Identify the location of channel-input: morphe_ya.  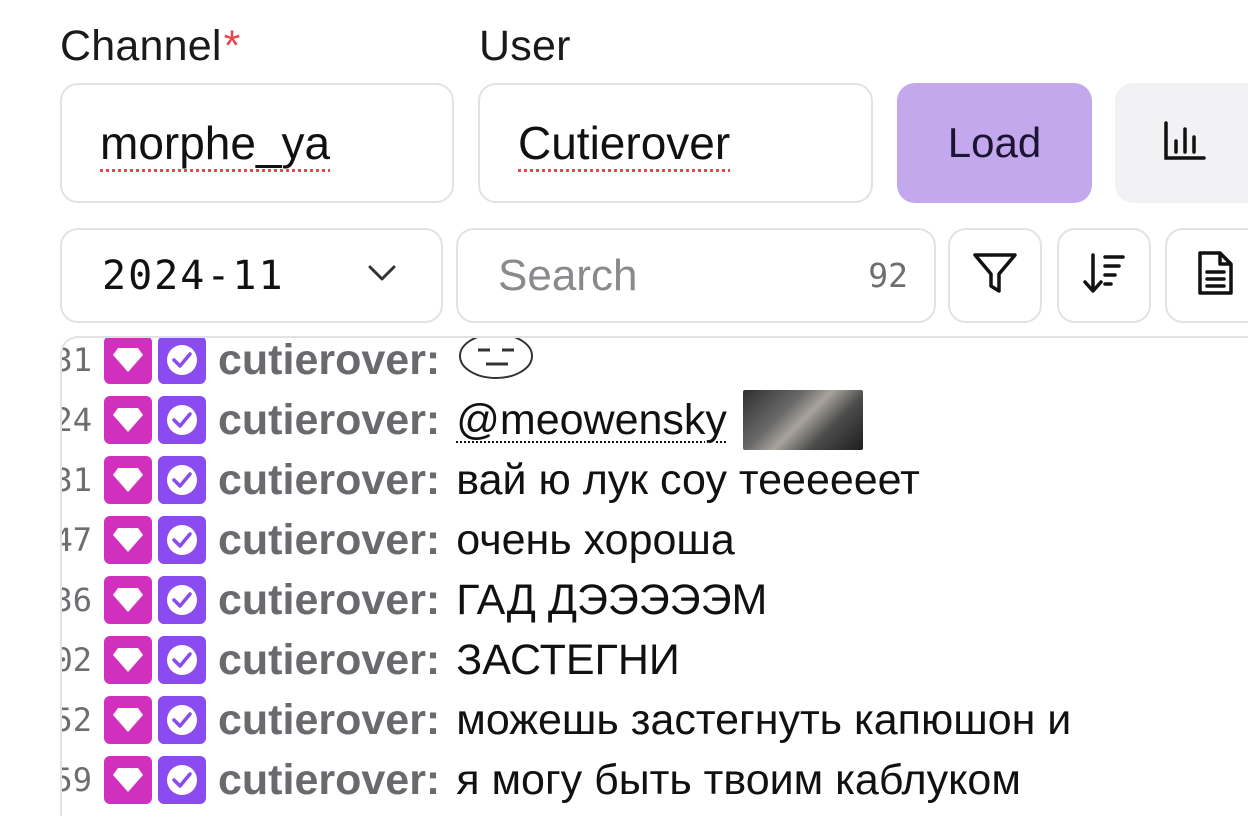
(257, 143).